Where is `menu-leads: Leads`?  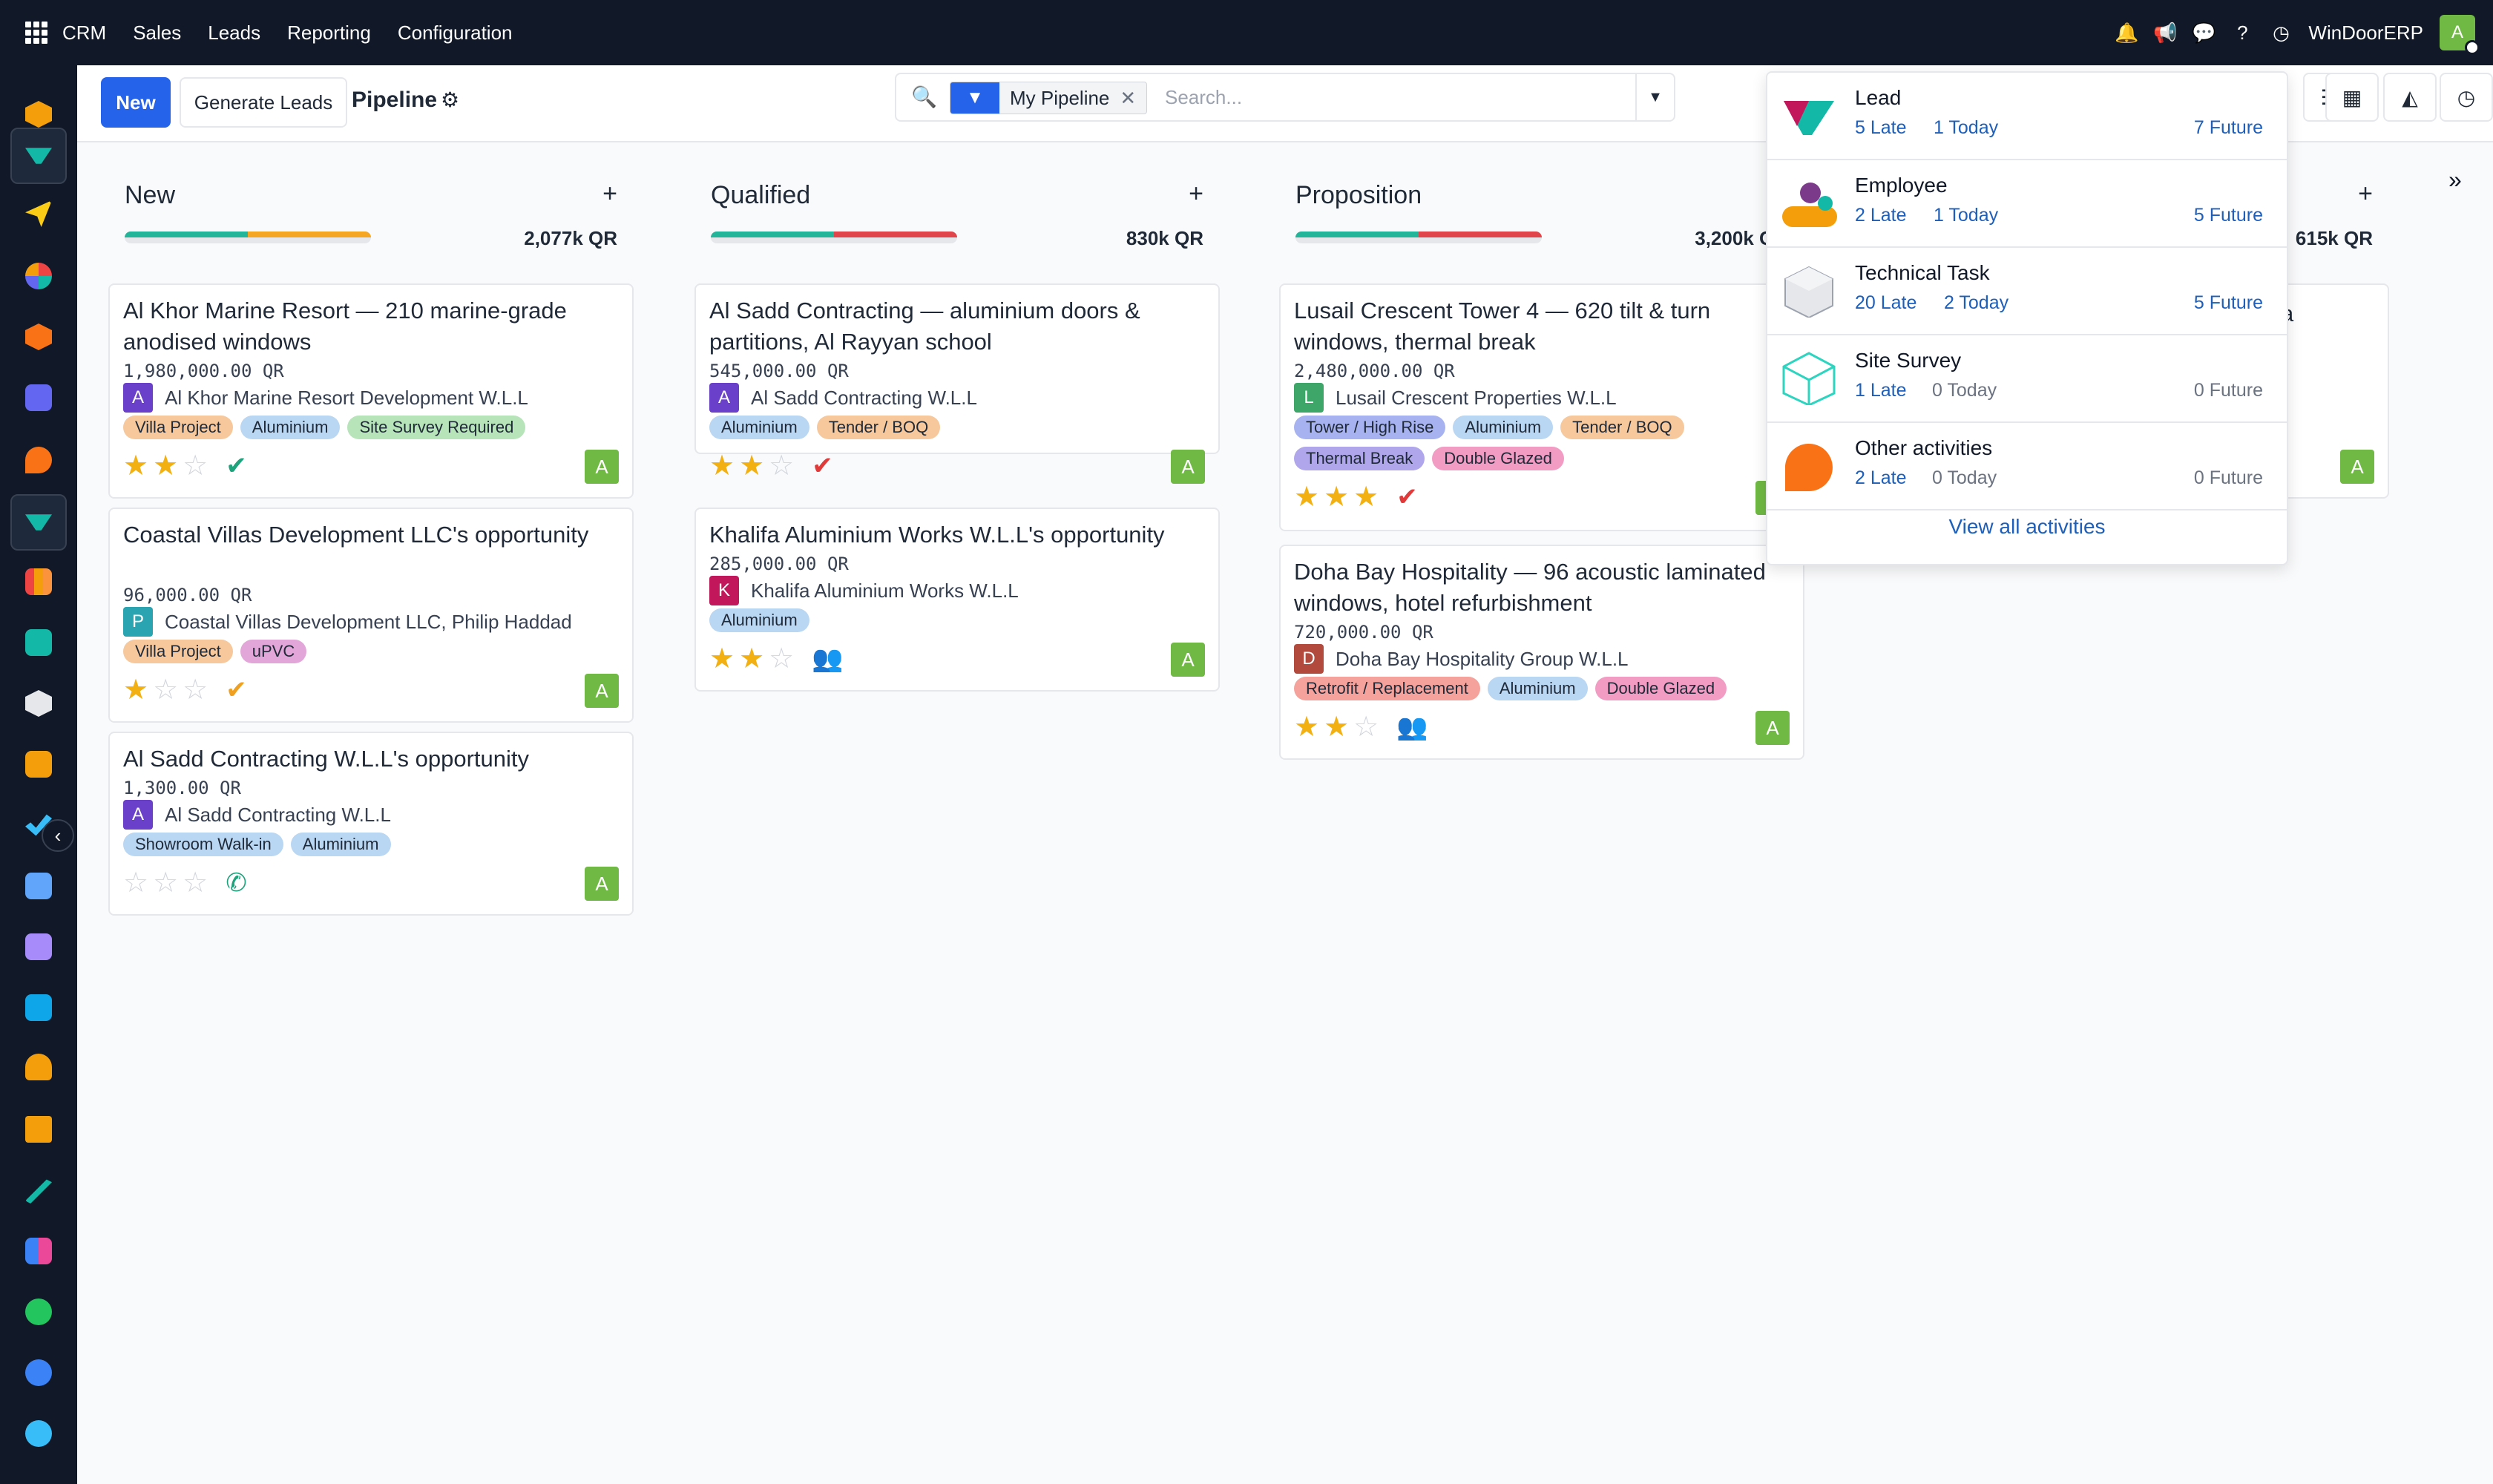
menu-leads: Leads is located at coordinates (234, 33).